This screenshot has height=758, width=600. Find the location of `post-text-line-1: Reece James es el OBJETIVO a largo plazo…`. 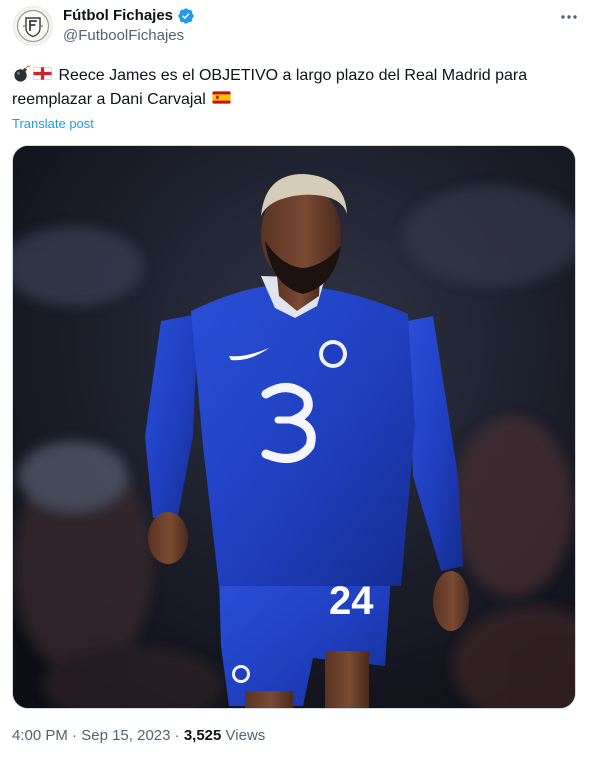

post-text-line-1: Reece James es el OBJETIVO a largo plazo… is located at coordinates (293, 75).